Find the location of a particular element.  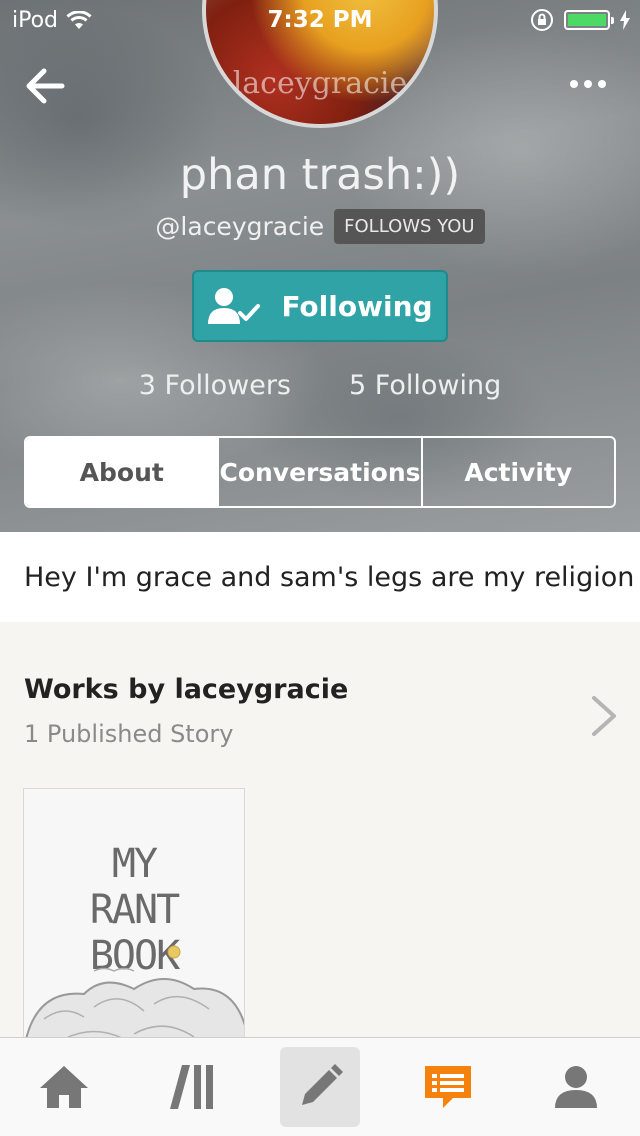

bottom-tab-bar is located at coordinates (320, 1086).